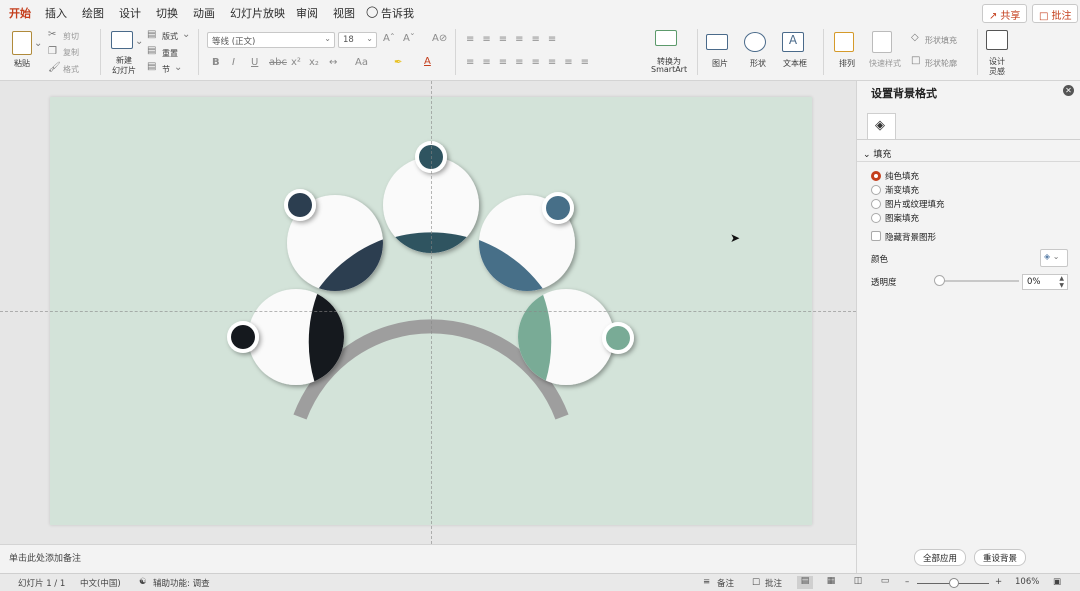 This screenshot has height=591, width=1080. Describe the element at coordinates (876, 176) in the screenshot. I see `solid-fill-radio` at that location.